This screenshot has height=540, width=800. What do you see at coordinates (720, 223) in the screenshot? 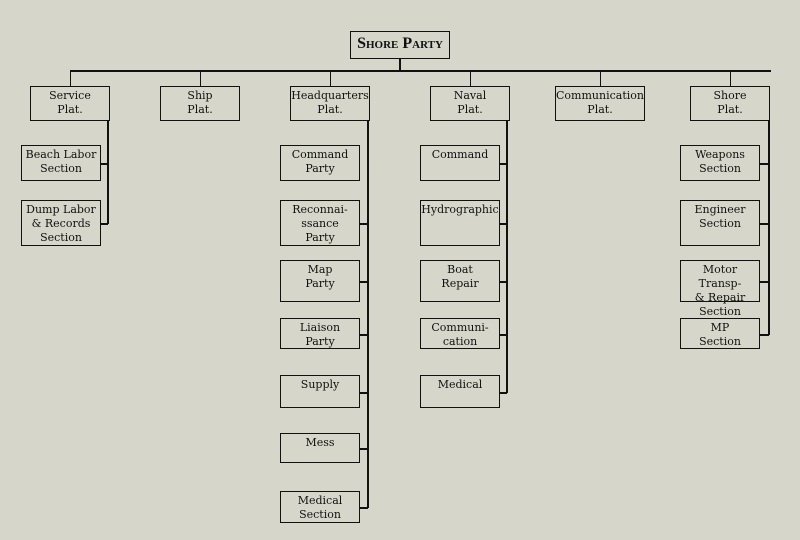
I see `section-box: Engineer Section` at bounding box center [720, 223].